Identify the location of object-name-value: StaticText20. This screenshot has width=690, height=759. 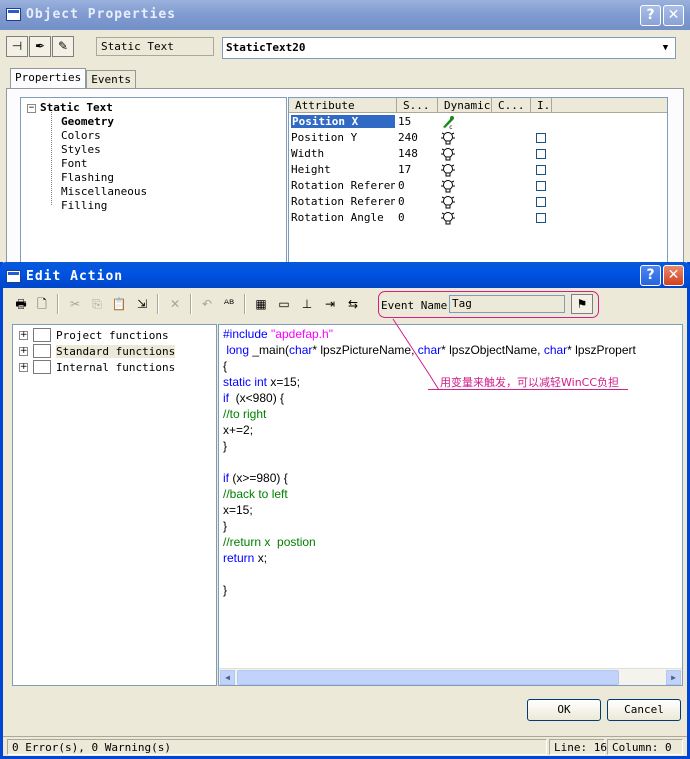
(266, 47).